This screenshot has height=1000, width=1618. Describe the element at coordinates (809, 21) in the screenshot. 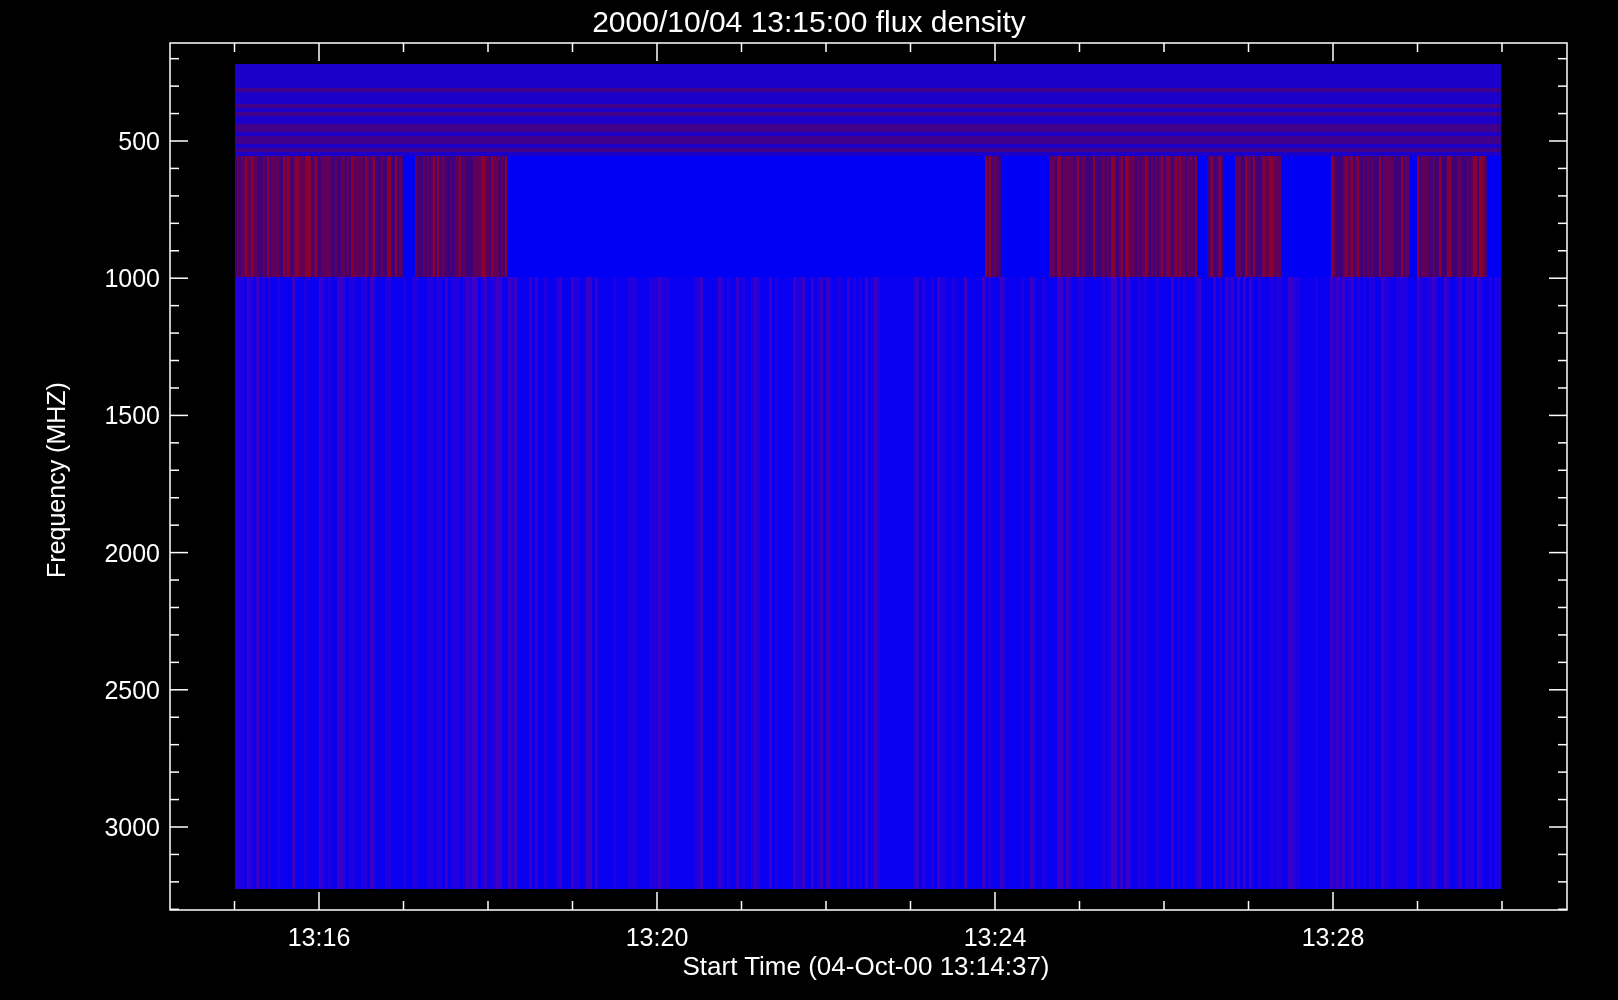

I see `plot-title: 2000/10/04 13:15:00 flux density` at that location.